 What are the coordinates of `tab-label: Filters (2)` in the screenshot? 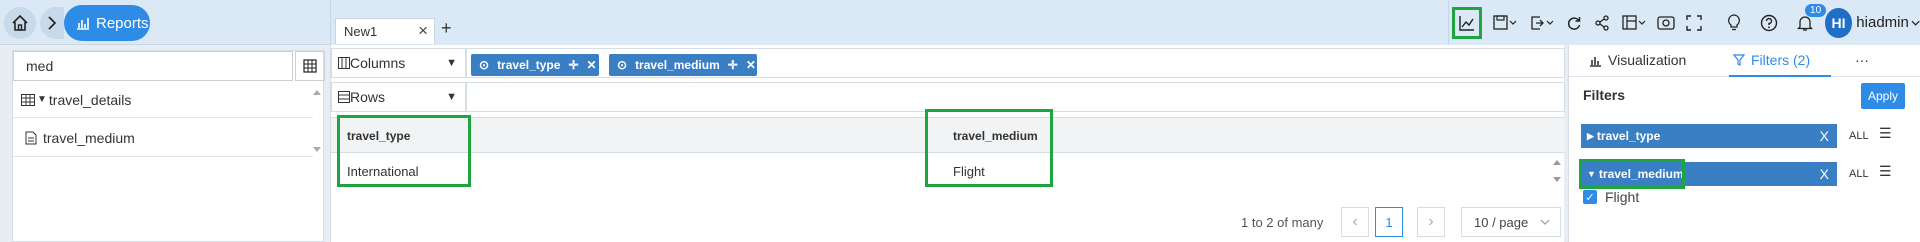 It's located at (1781, 60).